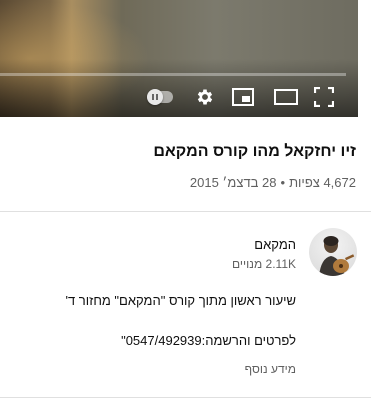 Image resolution: width=371 pixels, height=413 pixels. What do you see at coordinates (155, 97) in the screenshot?
I see `pause-icon` at bounding box center [155, 97].